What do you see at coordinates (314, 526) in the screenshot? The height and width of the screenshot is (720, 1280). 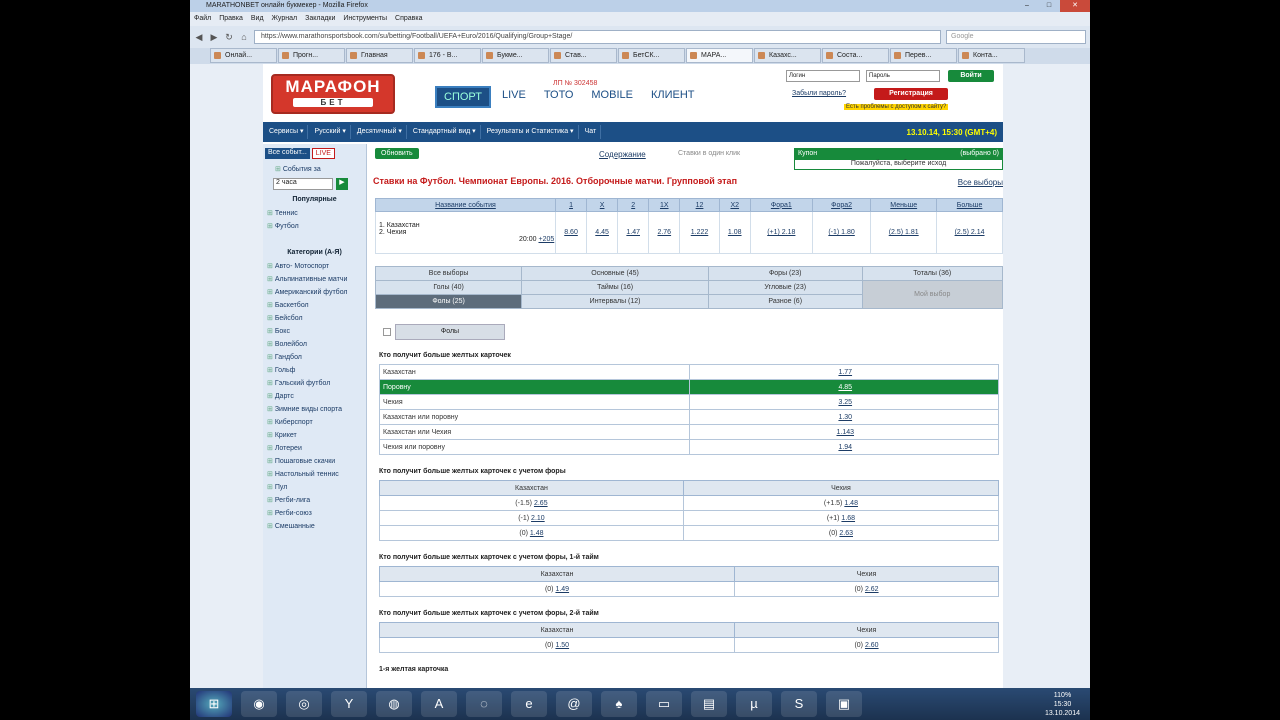 I see `sidebar-category-item: Смешанные` at bounding box center [314, 526].